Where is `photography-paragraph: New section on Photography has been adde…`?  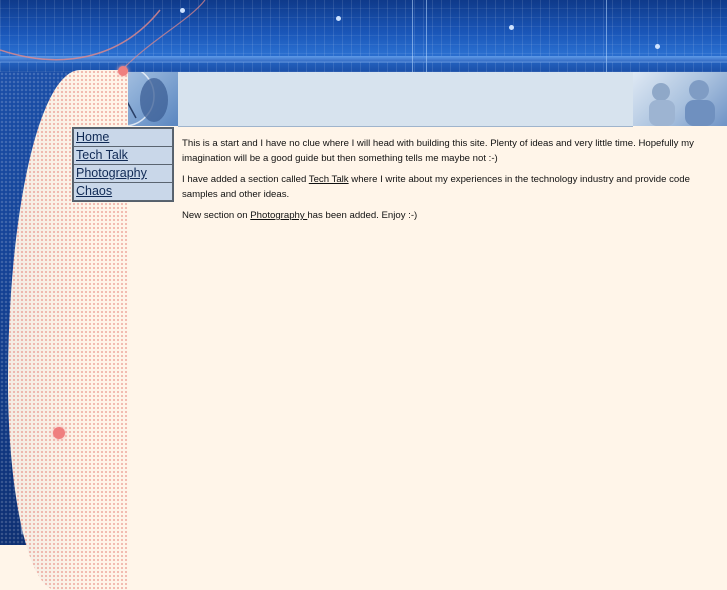 photography-paragraph: New section on Photography has been adde… is located at coordinates (449, 215).